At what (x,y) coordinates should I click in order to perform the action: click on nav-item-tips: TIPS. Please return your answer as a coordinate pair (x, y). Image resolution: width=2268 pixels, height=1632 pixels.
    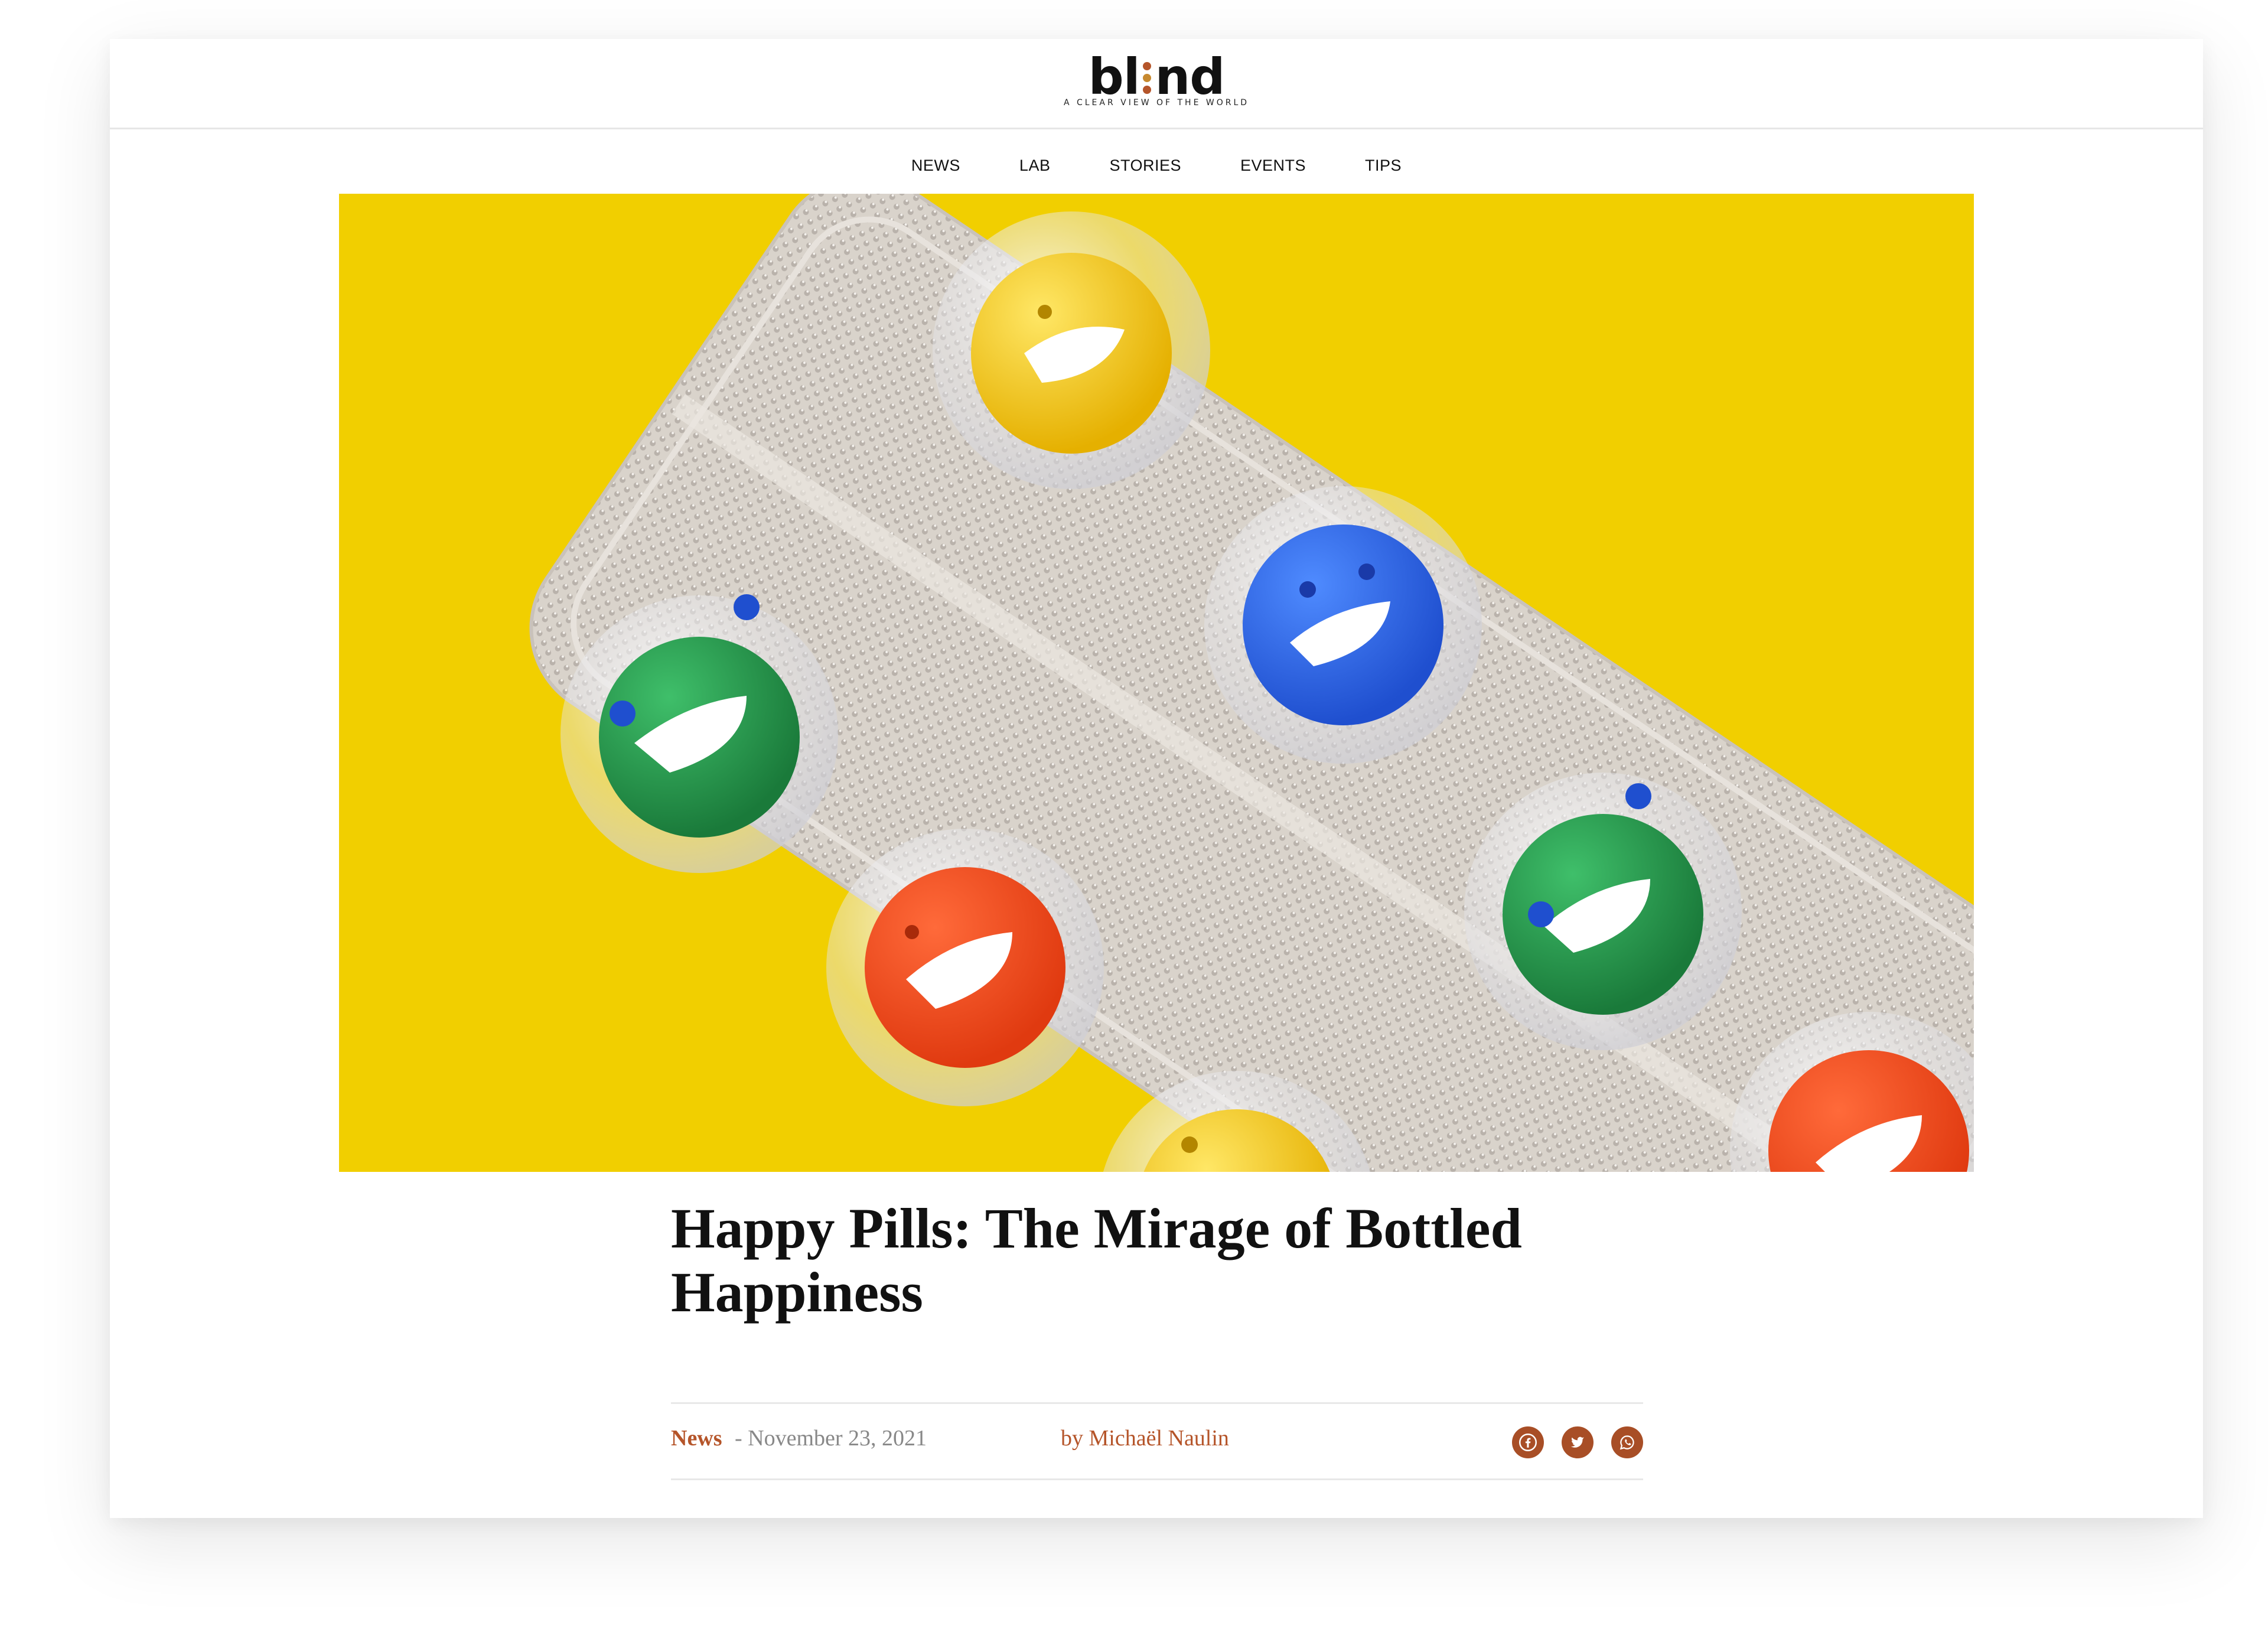
    Looking at the image, I should click on (1383, 166).